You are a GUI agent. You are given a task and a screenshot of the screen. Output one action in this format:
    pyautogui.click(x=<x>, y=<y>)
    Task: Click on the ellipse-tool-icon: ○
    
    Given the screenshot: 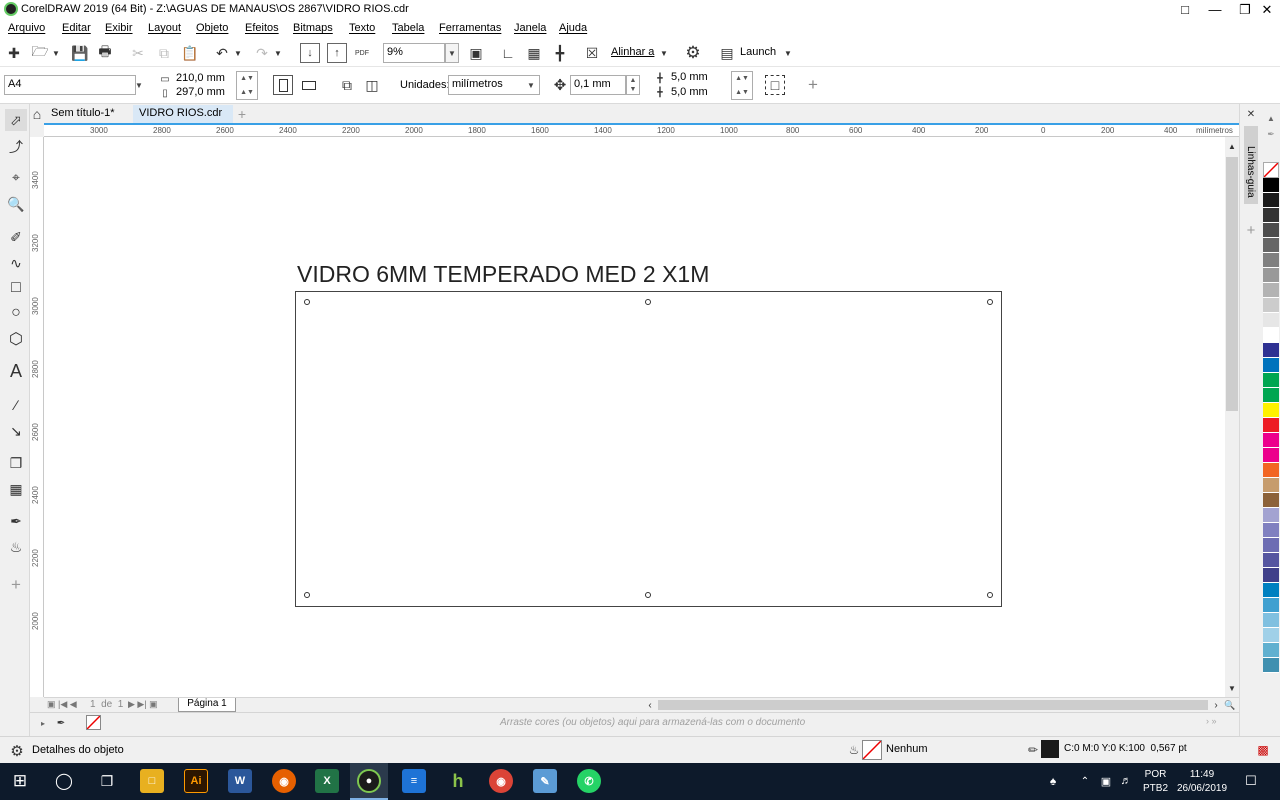 What is the action you would take?
    pyautogui.click(x=16, y=313)
    